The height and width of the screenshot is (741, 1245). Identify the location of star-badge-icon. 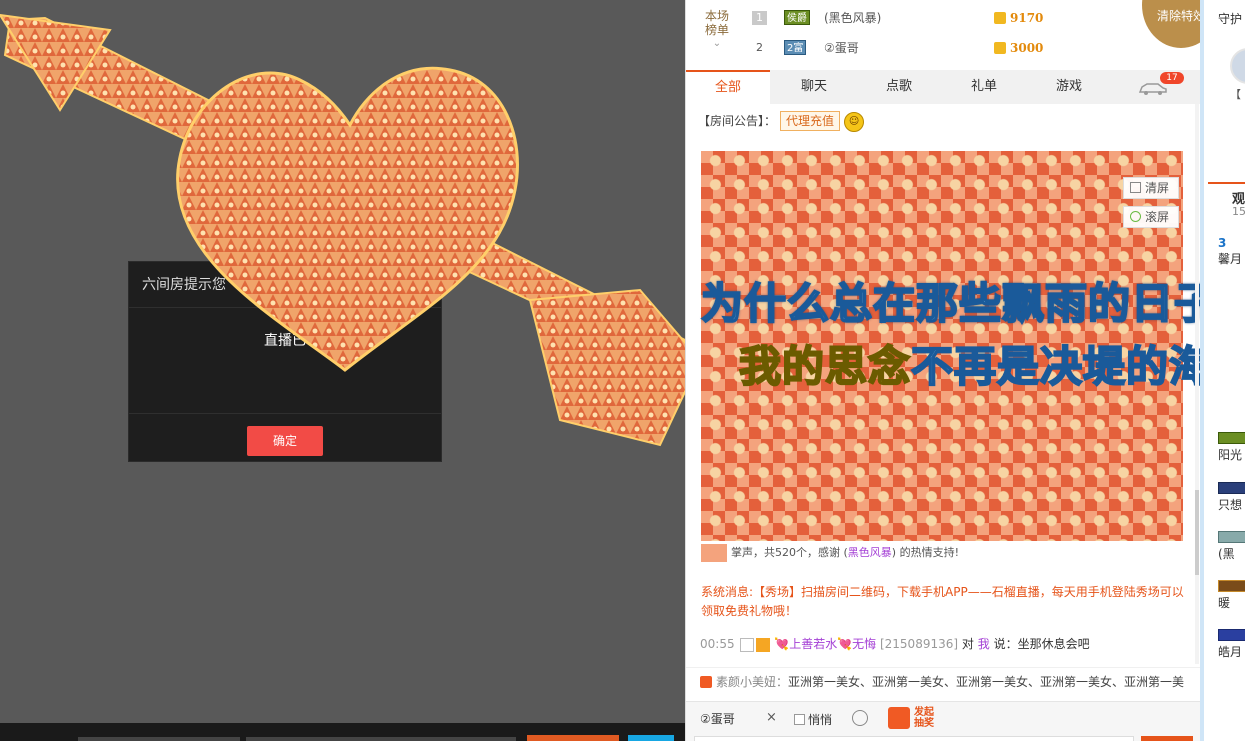
(763, 644).